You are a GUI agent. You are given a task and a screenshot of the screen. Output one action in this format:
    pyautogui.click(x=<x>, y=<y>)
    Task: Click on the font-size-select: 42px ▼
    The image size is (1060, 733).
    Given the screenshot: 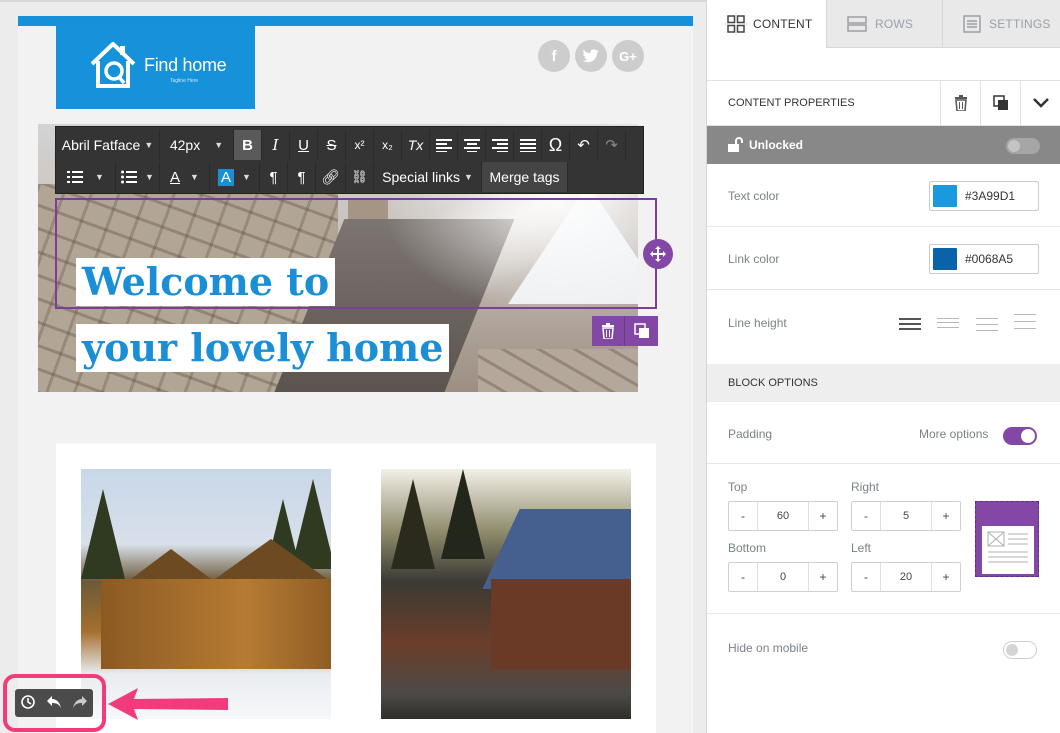 What is the action you would take?
    pyautogui.click(x=197, y=145)
    